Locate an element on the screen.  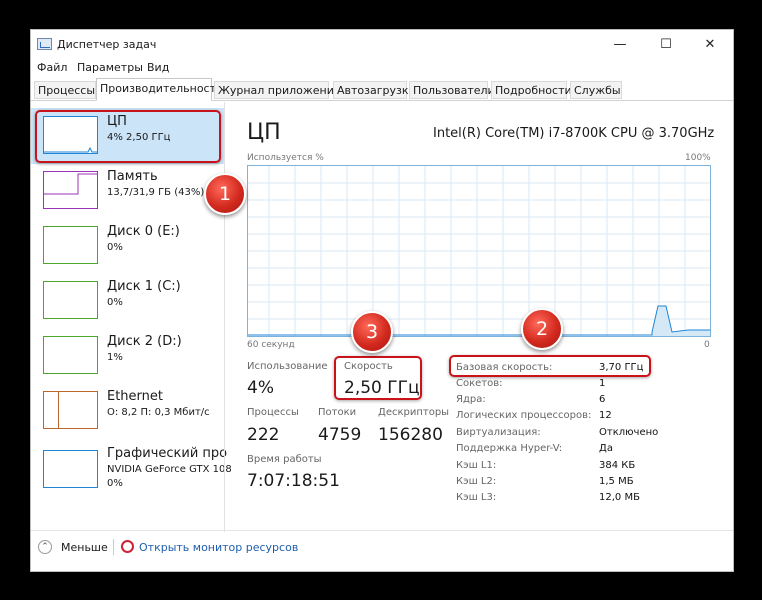
sidebar-item-memory-name: Память is located at coordinates (132, 176).